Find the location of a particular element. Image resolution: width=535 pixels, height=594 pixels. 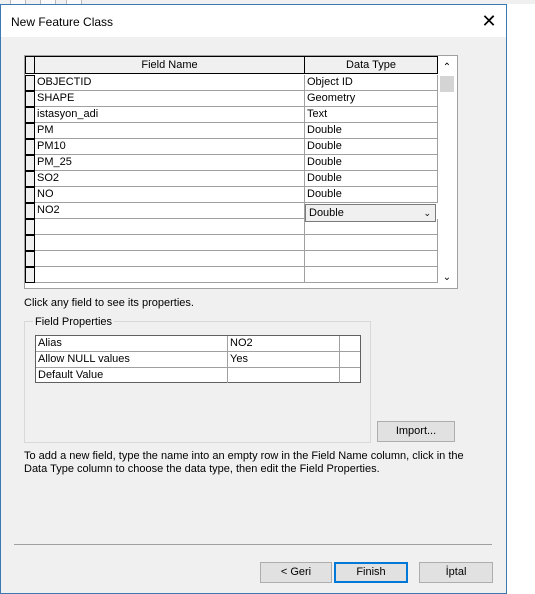

title-bar: New Feature Class ✕ is located at coordinates (253, 21).